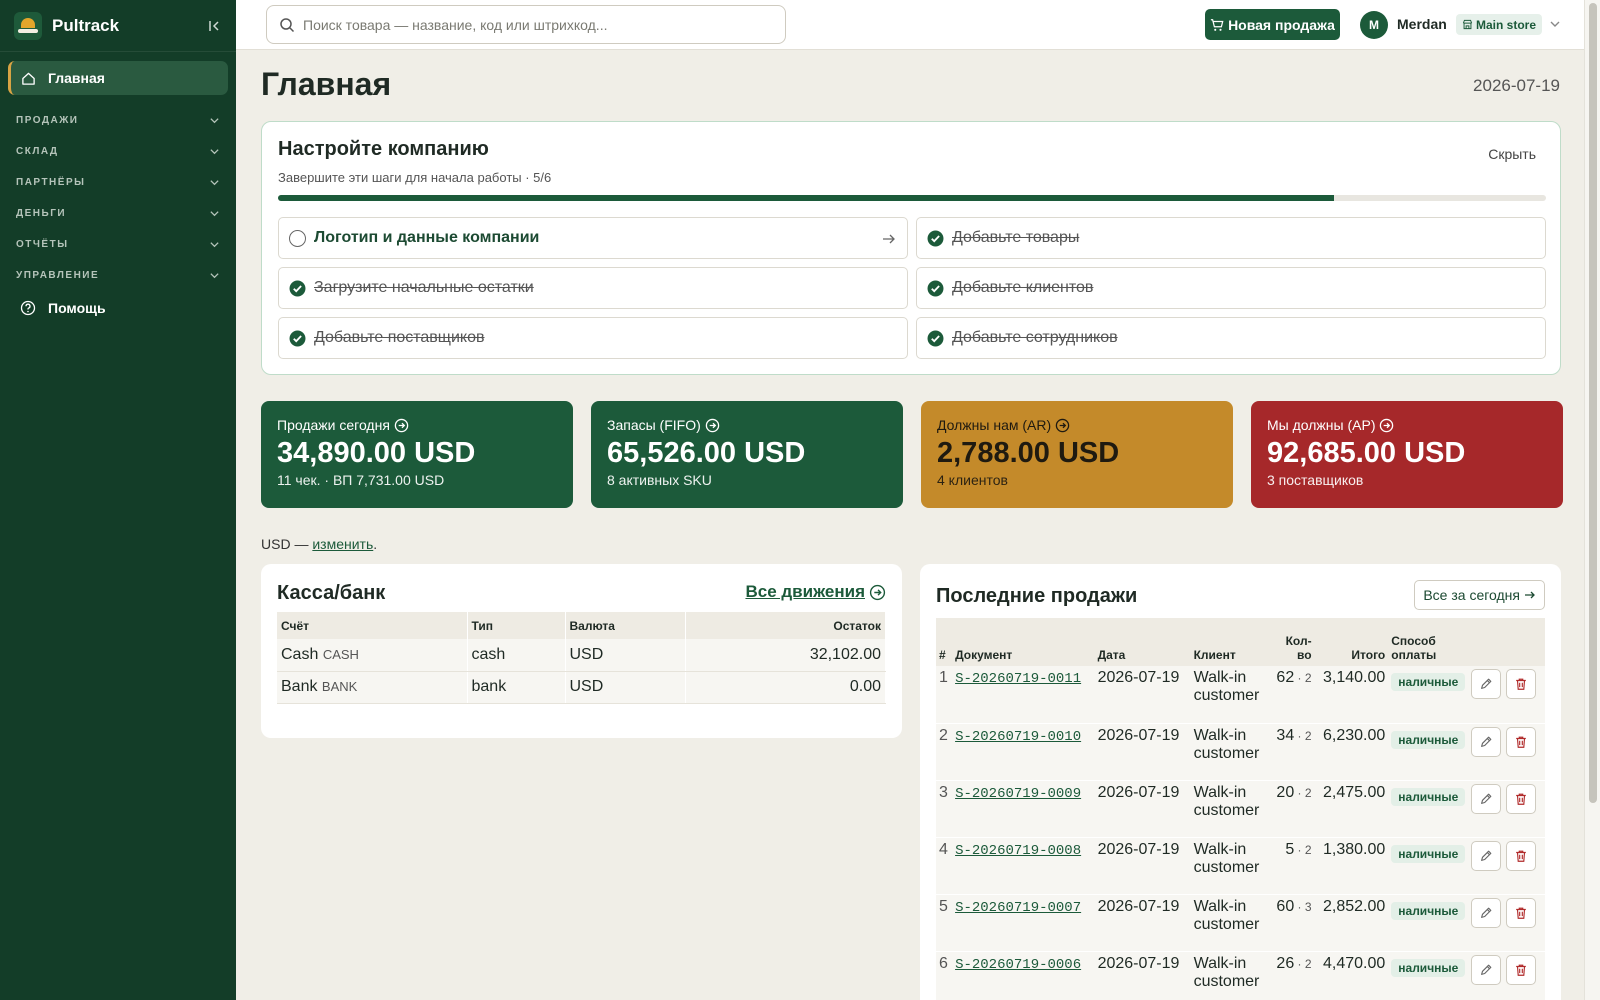 The image size is (1600, 1000). I want to click on cash-col-header: Счёт, so click(372, 625).